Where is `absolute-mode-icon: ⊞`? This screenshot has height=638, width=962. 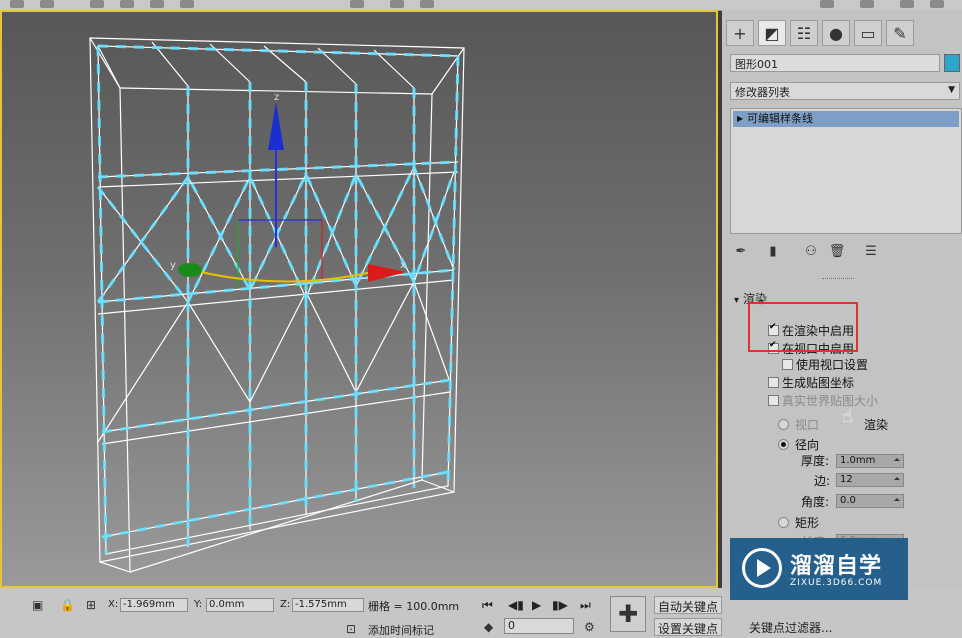 absolute-mode-icon: ⊞ is located at coordinates (91, 605).